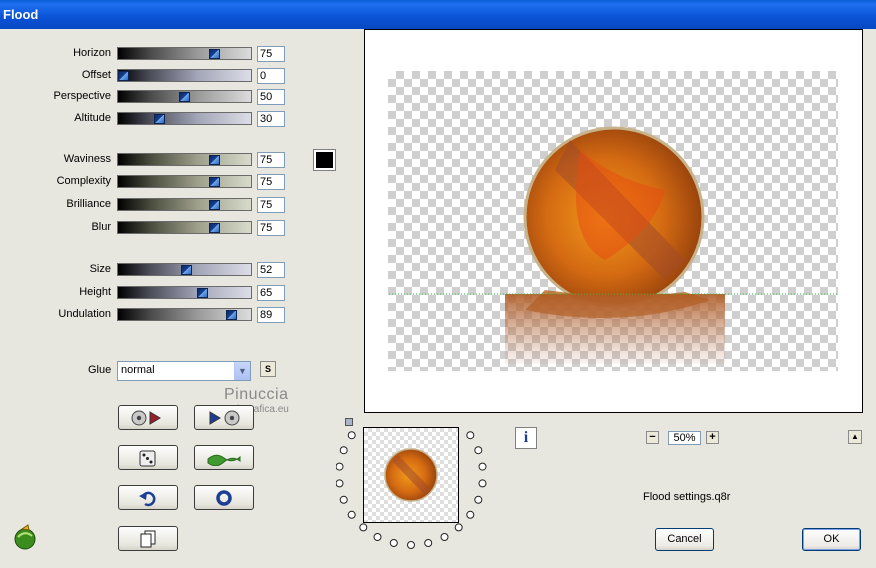 The width and height of the screenshot is (876, 568). I want to click on complexity-input: 75, so click(271, 182).